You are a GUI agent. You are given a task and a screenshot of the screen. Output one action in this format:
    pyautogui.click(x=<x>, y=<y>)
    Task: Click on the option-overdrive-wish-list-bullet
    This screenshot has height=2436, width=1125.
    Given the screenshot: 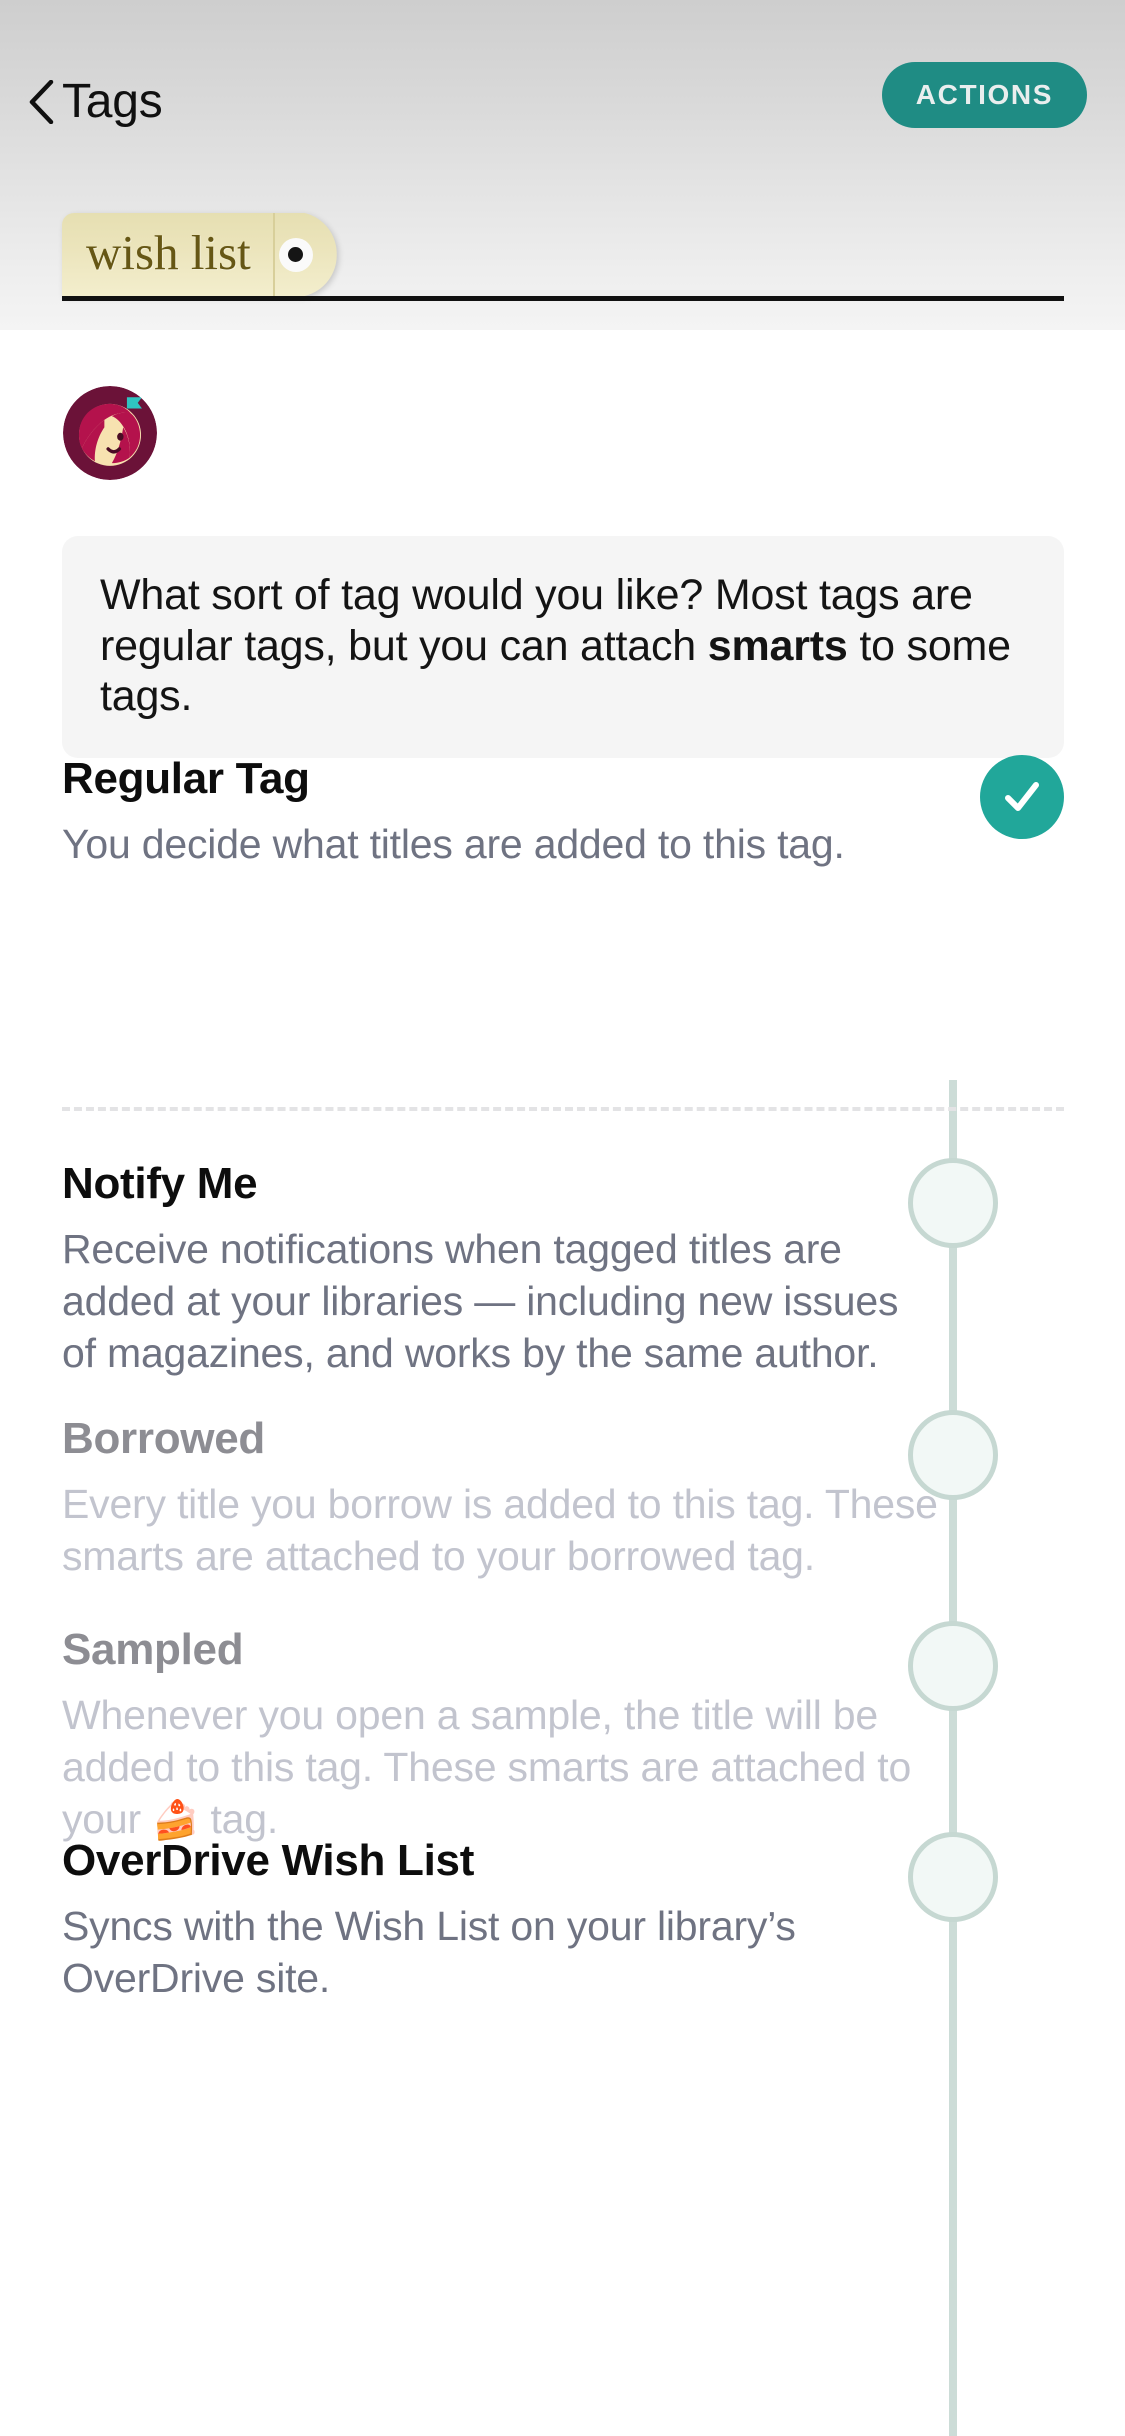 What is the action you would take?
    pyautogui.click(x=953, y=1877)
    